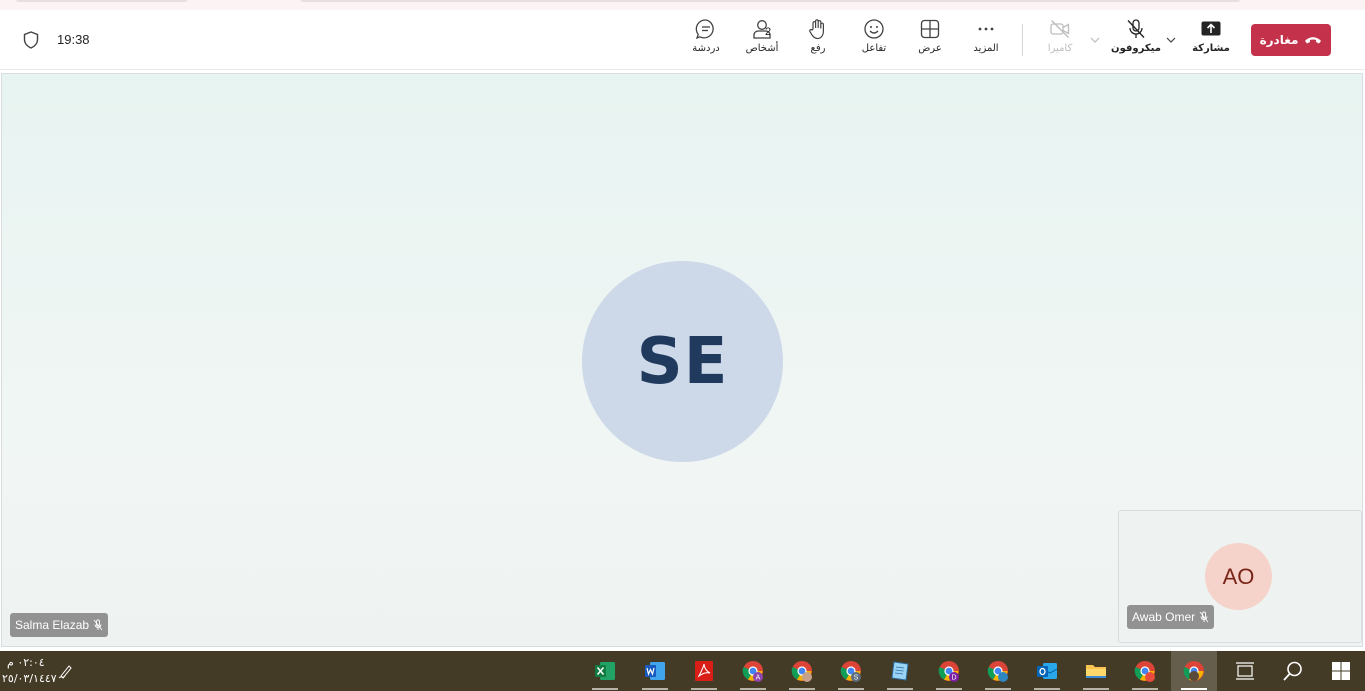 The width and height of the screenshot is (1365, 691). Describe the element at coordinates (1060, 29) in the screenshot. I see `camera-off-icon` at that location.